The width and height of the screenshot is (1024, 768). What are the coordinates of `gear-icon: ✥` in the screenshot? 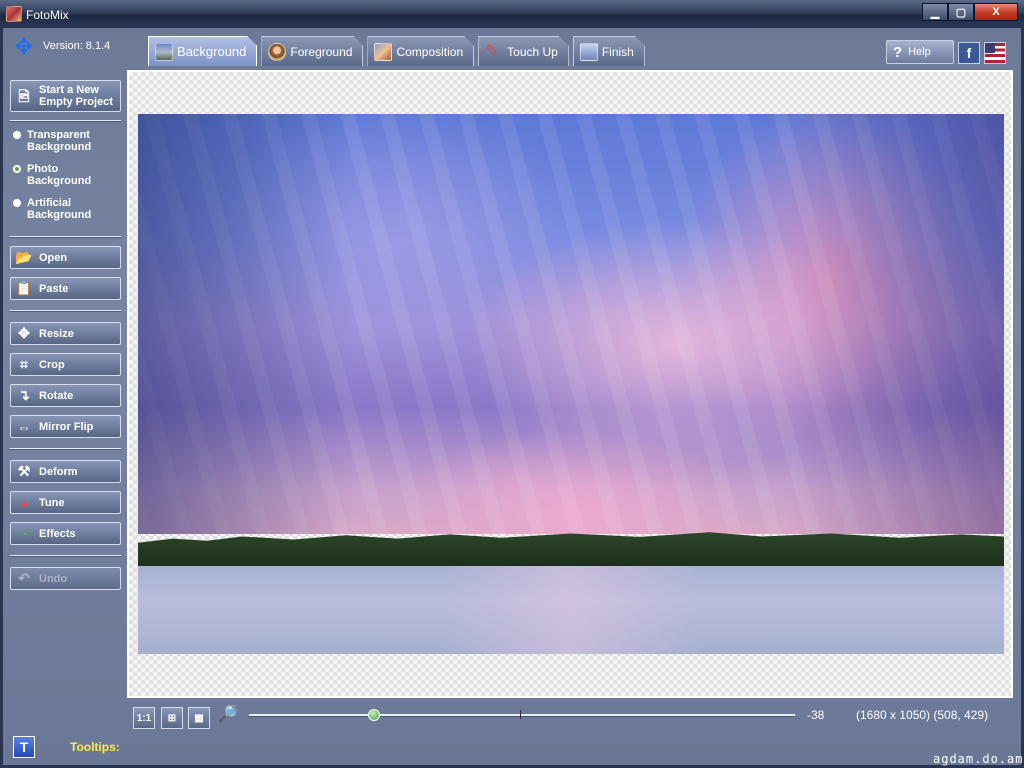 It's located at (24, 46).